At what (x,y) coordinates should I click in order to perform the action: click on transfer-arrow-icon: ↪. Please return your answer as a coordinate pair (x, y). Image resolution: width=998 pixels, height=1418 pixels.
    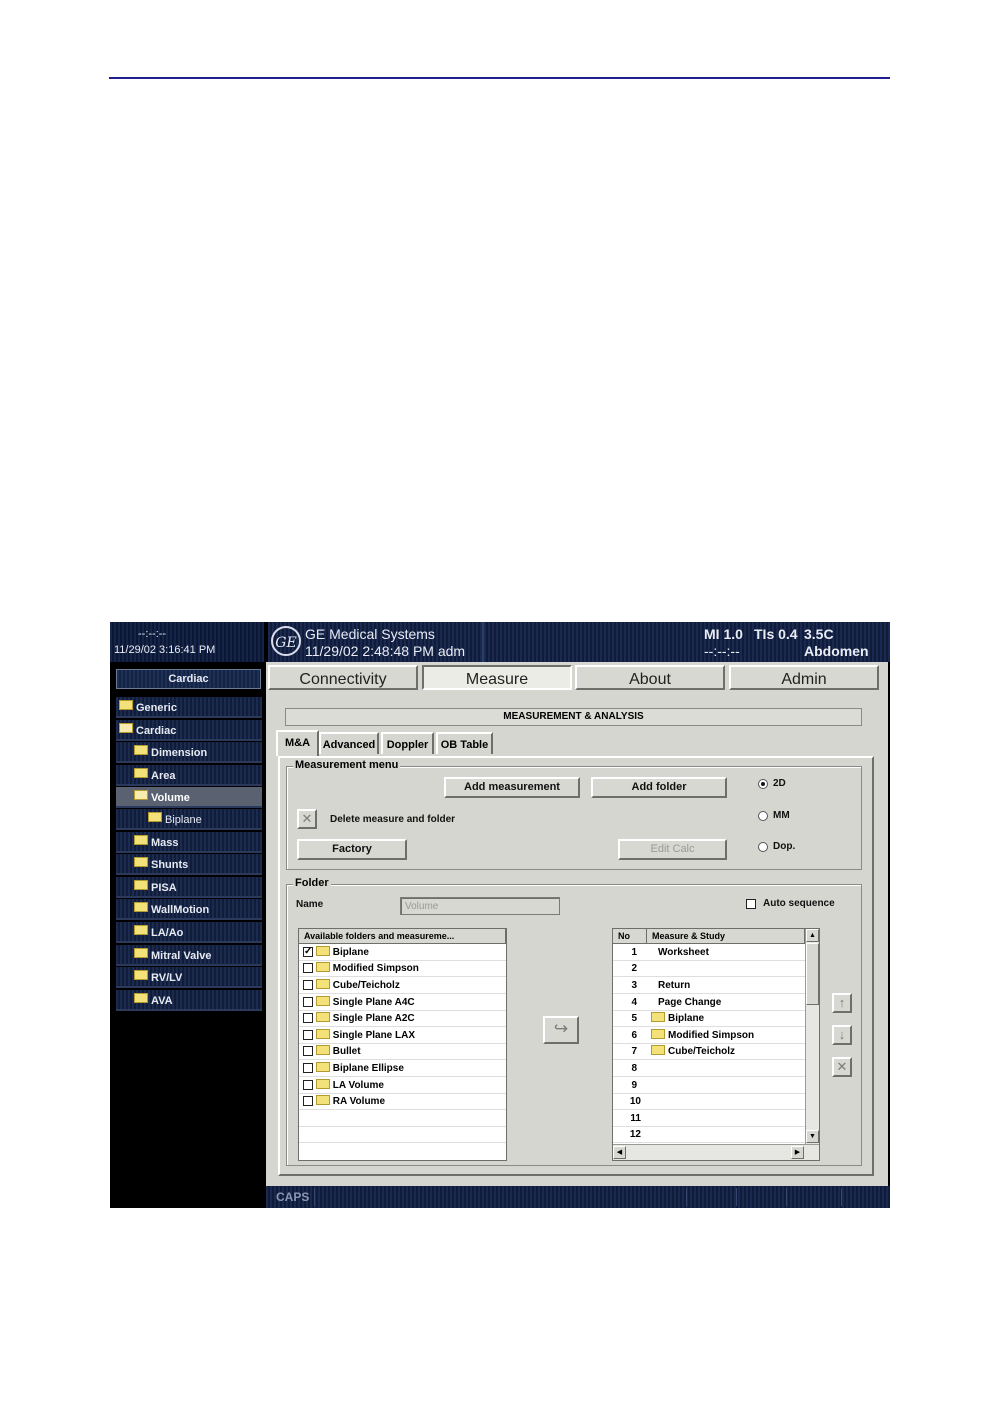
    Looking at the image, I should click on (561, 1030).